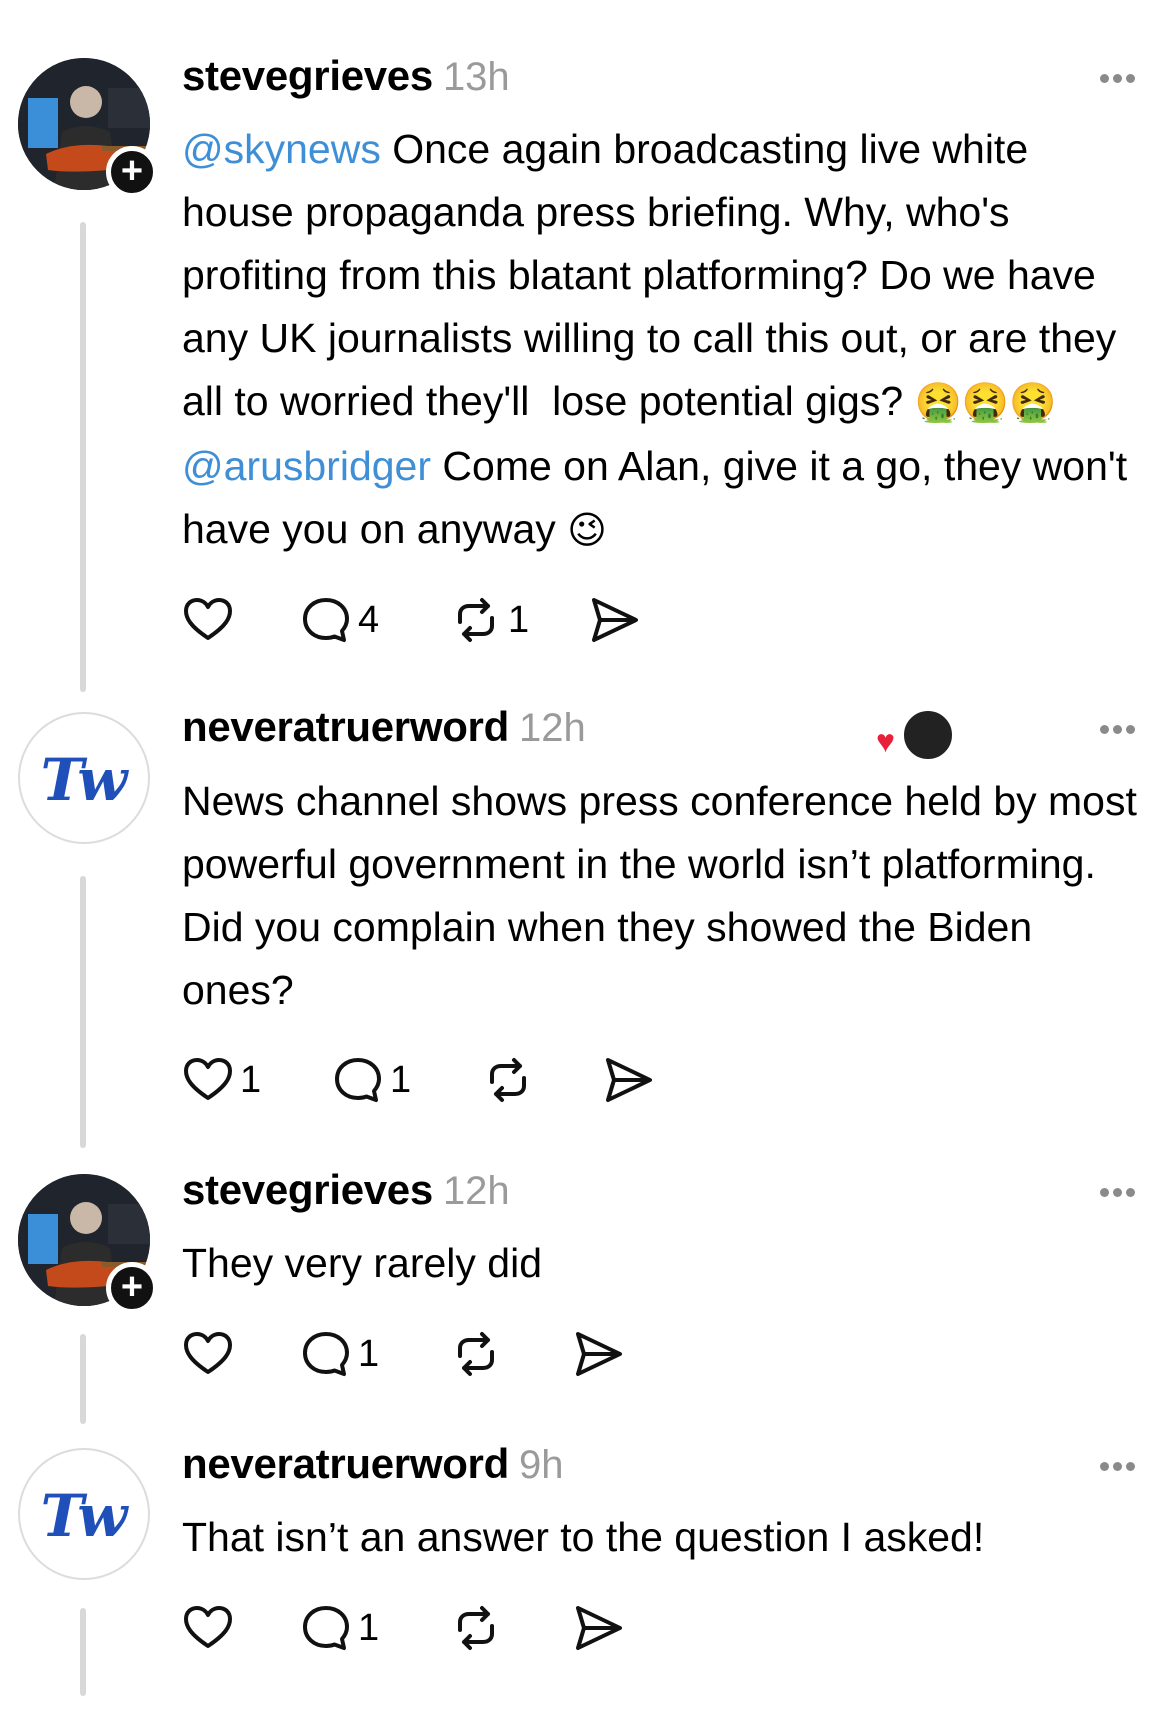  I want to click on like-button: 1, so click(220, 1080).